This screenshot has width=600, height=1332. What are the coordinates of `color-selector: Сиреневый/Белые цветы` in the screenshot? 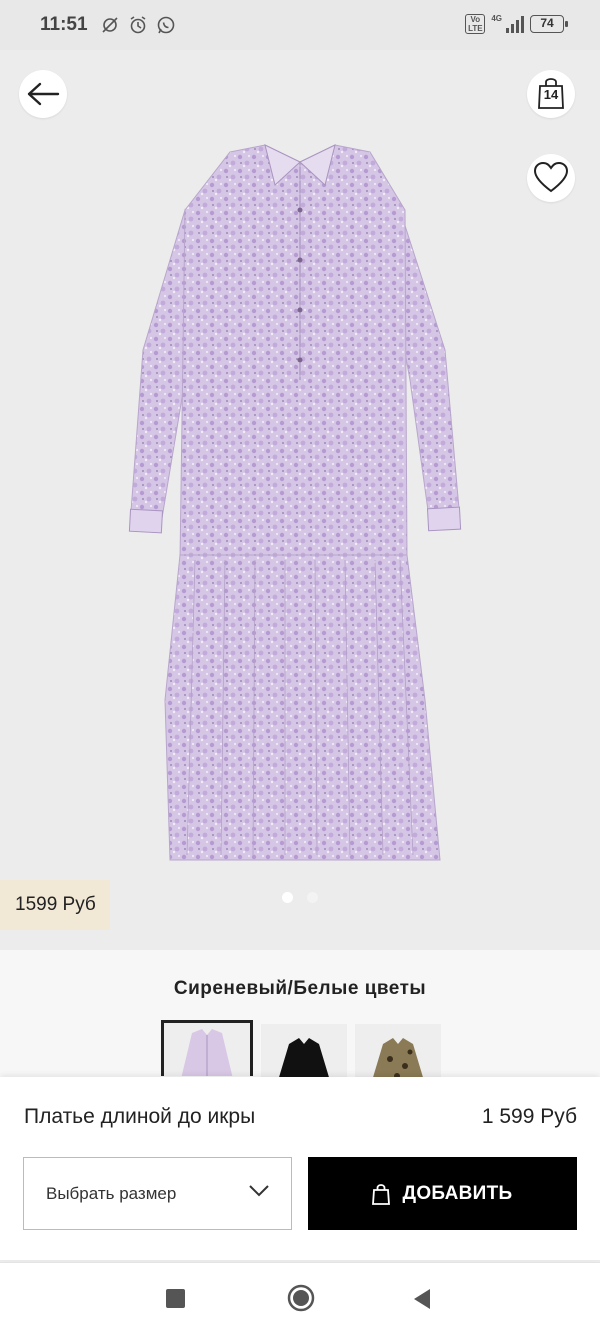 It's located at (300, 1017).